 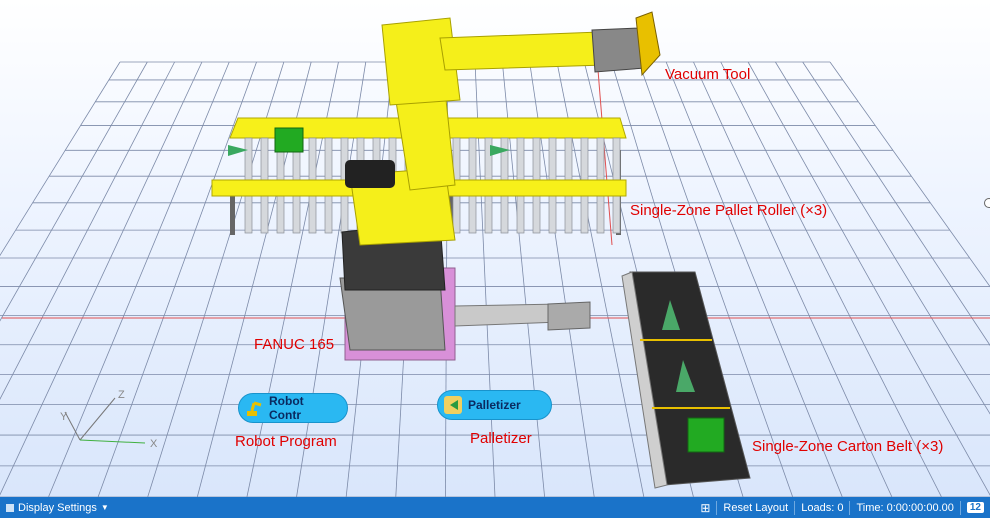 I want to click on palletizer-icon, so click(x=453, y=405).